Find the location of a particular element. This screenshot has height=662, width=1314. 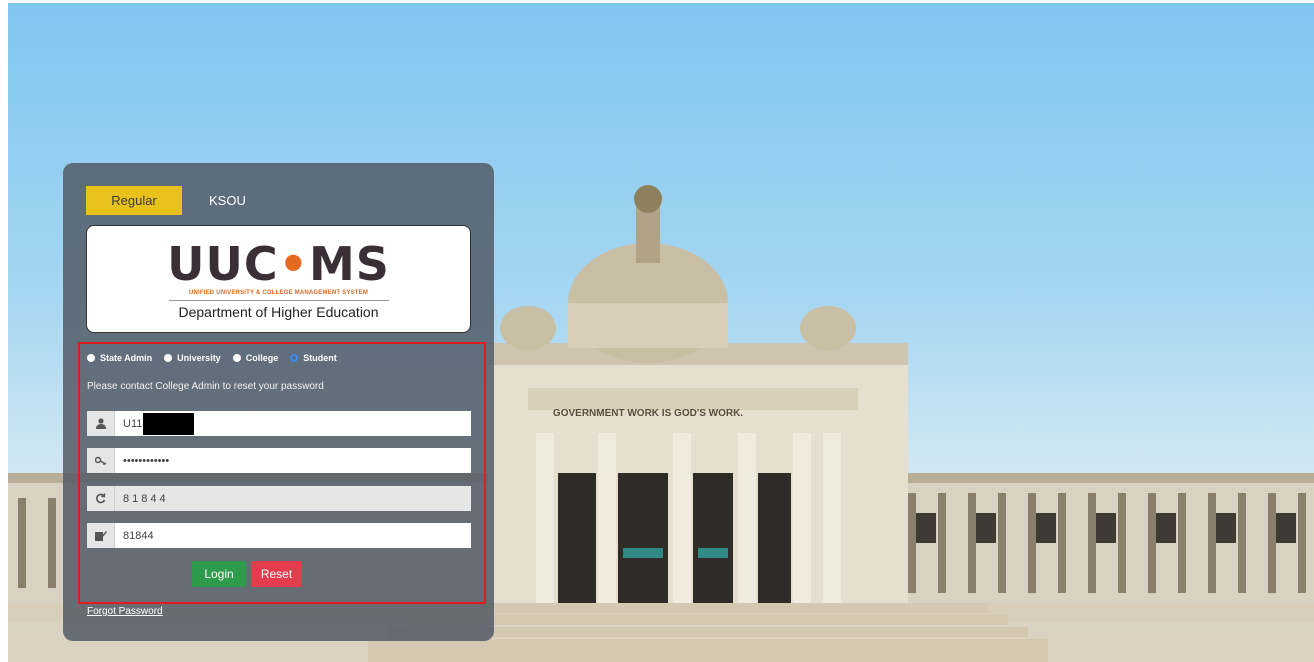

user-icon is located at coordinates (101, 423).